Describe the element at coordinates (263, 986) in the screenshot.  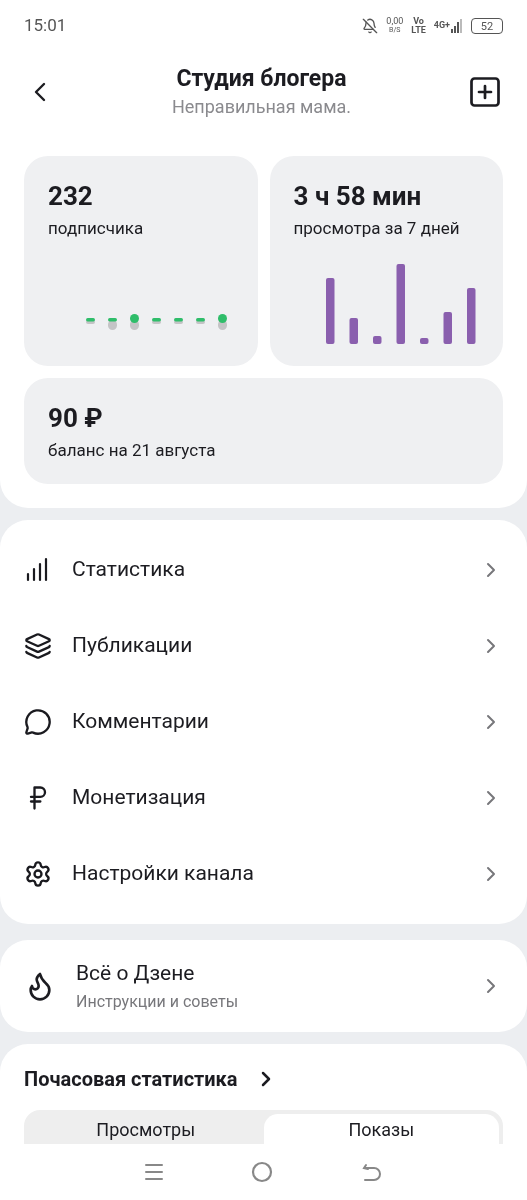
I see `about-card: Всё о Дзене Инструкции и советы` at that location.